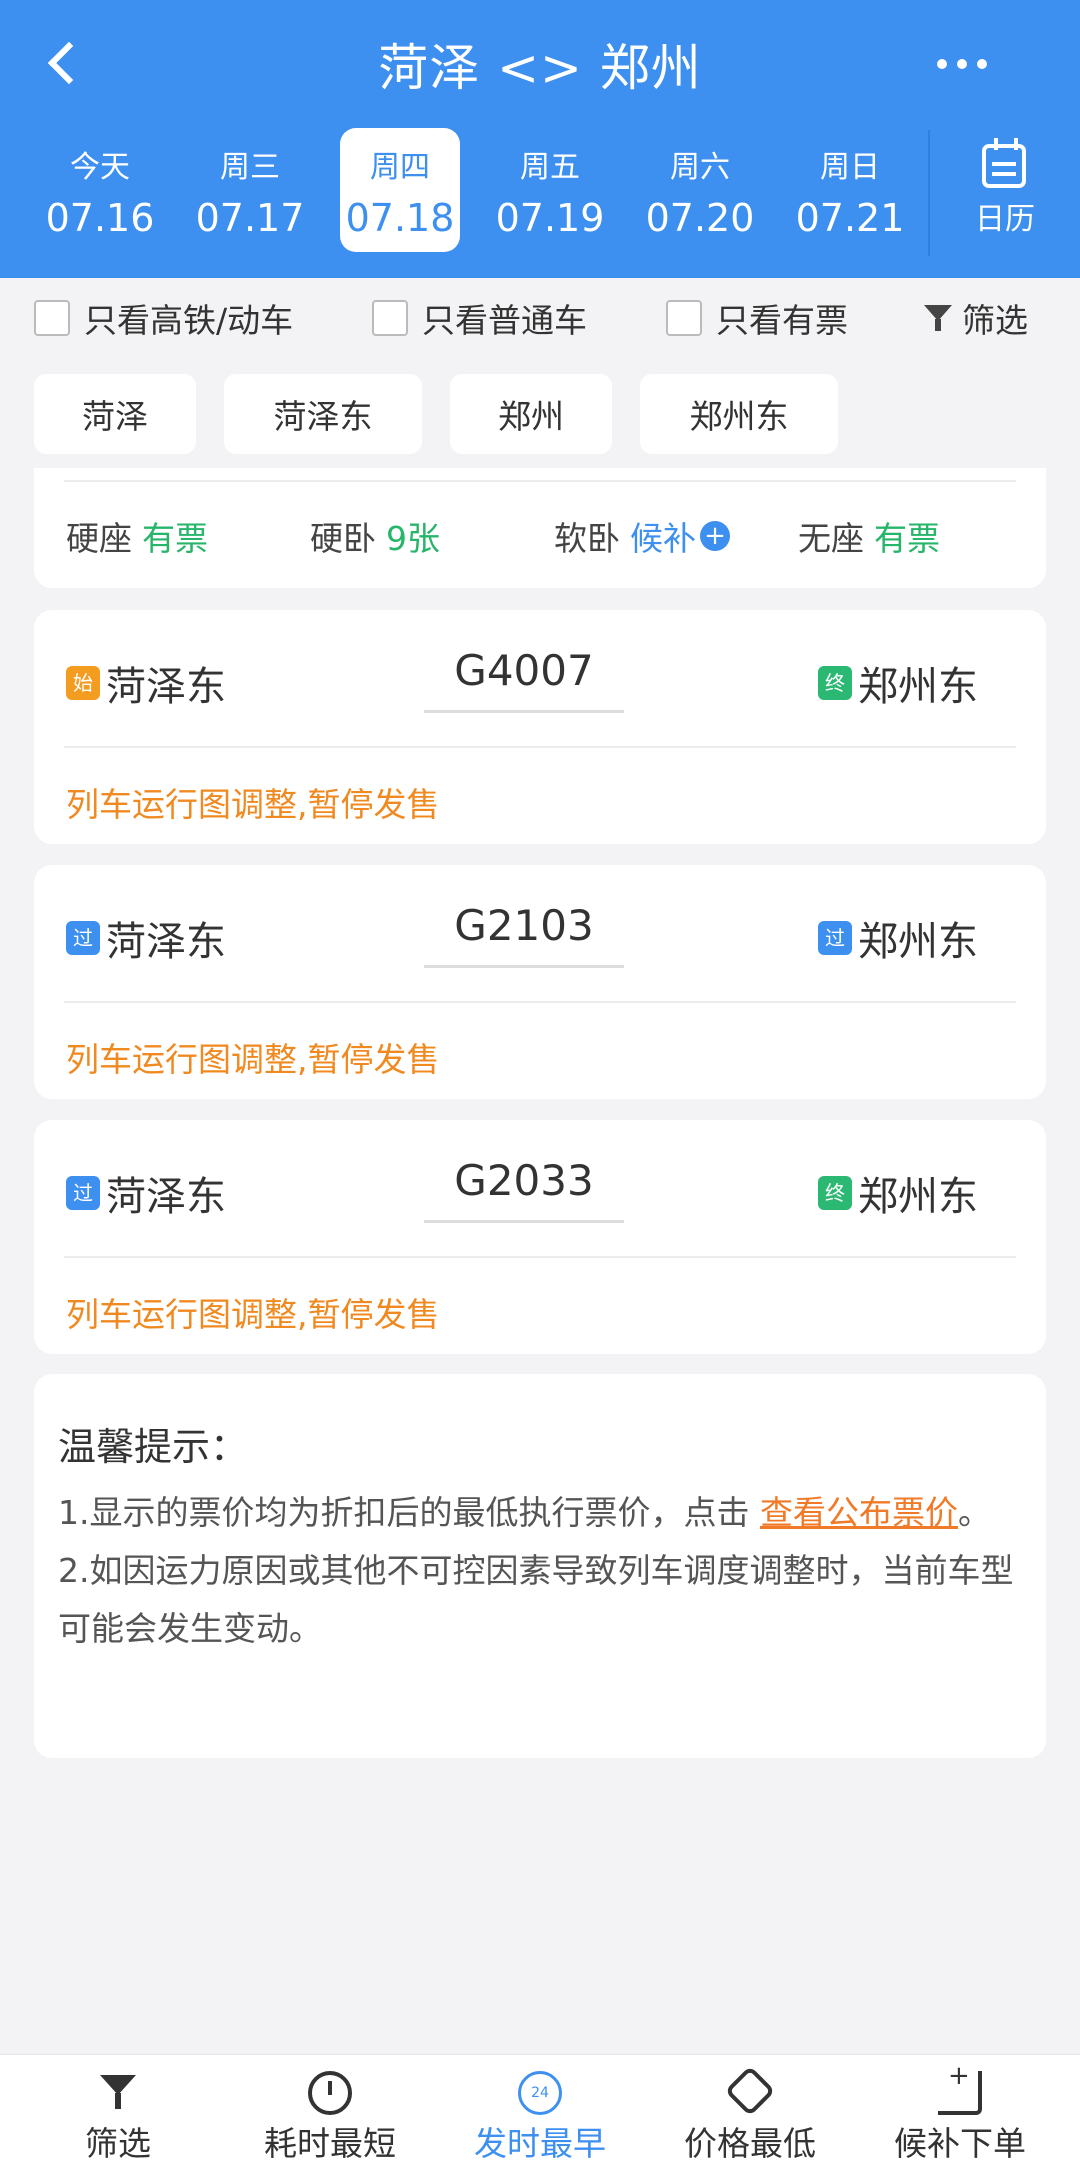 Image resolution: width=1080 pixels, height=2169 pixels. I want to click on date-value: 07.18, so click(400, 218).